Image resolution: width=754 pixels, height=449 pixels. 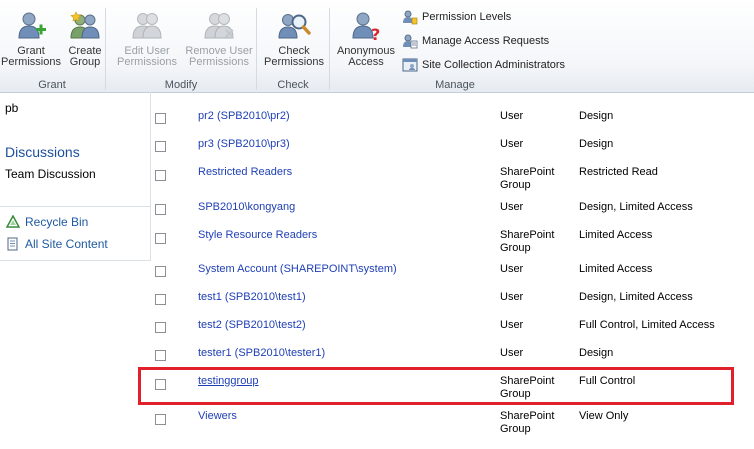 What do you see at coordinates (13, 221) in the screenshot?
I see `recycle-bin-icon` at bounding box center [13, 221].